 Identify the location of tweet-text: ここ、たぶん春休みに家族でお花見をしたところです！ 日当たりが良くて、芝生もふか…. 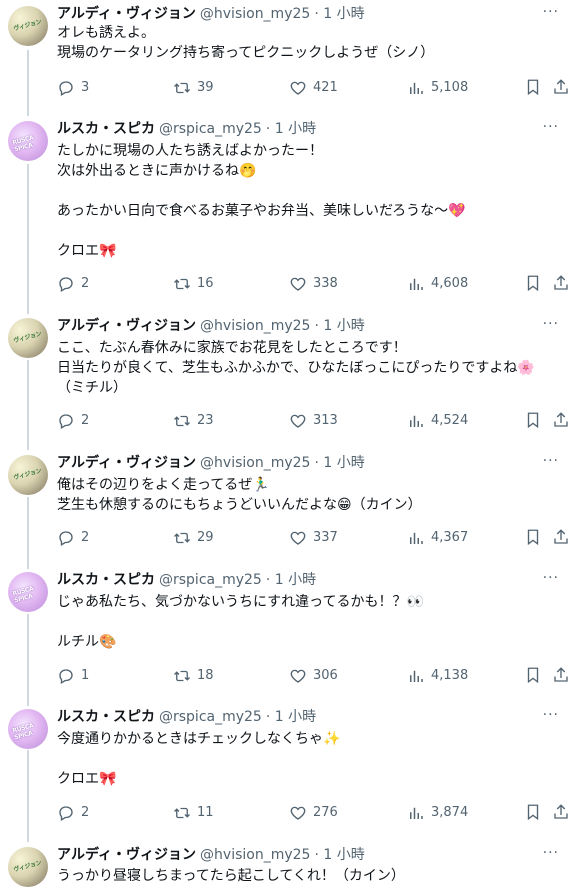
(296, 368).